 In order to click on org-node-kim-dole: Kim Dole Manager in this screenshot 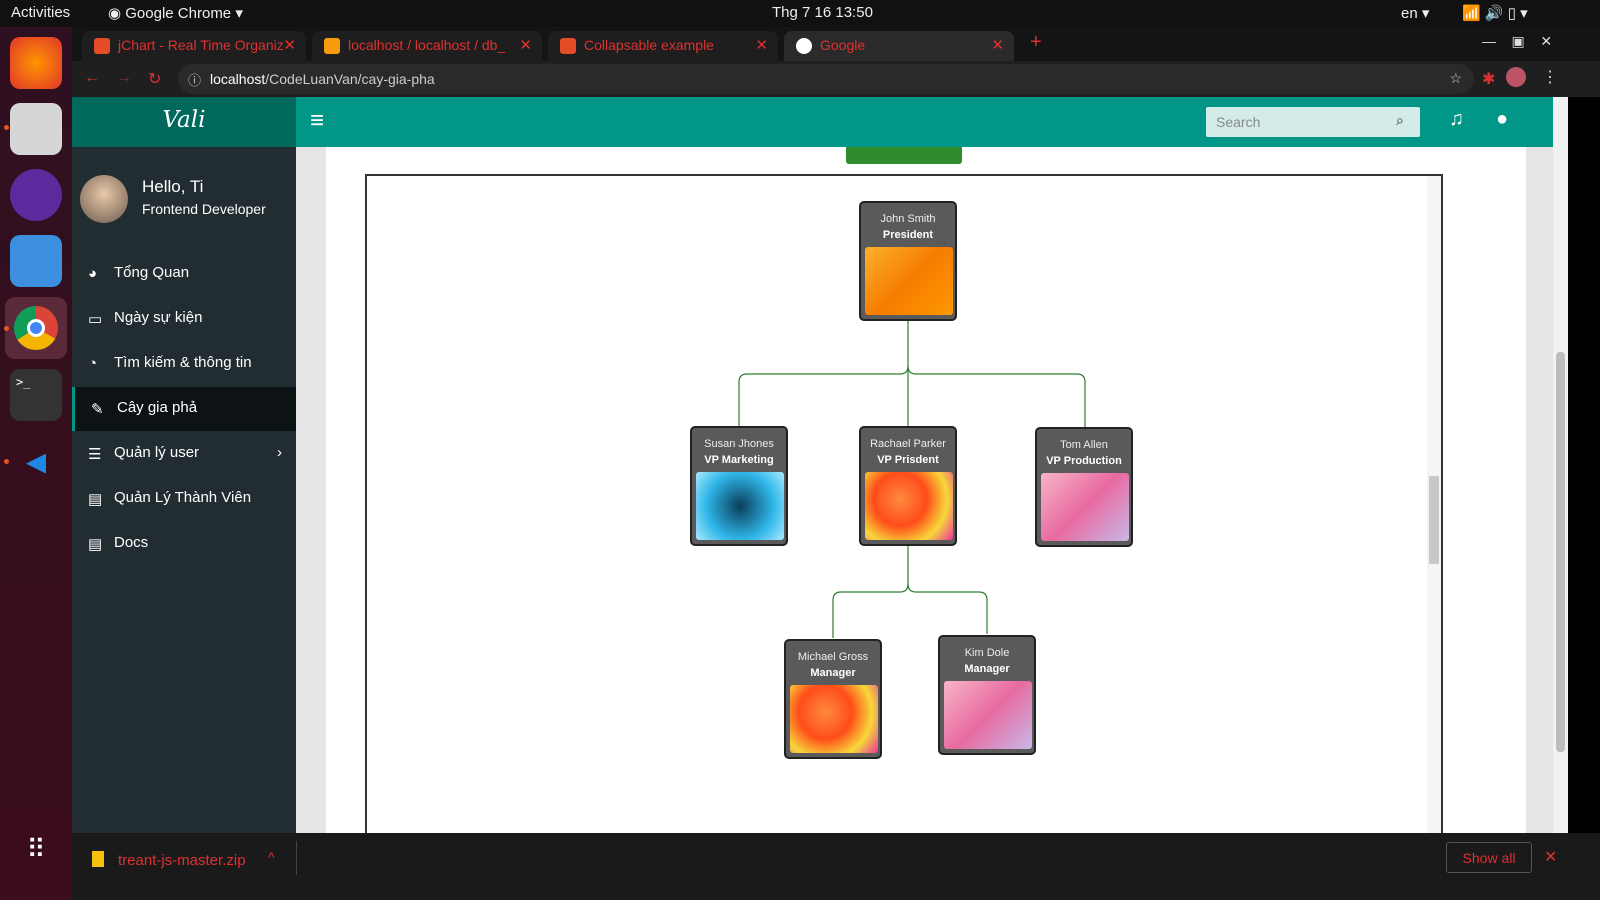, I will do `click(987, 695)`.